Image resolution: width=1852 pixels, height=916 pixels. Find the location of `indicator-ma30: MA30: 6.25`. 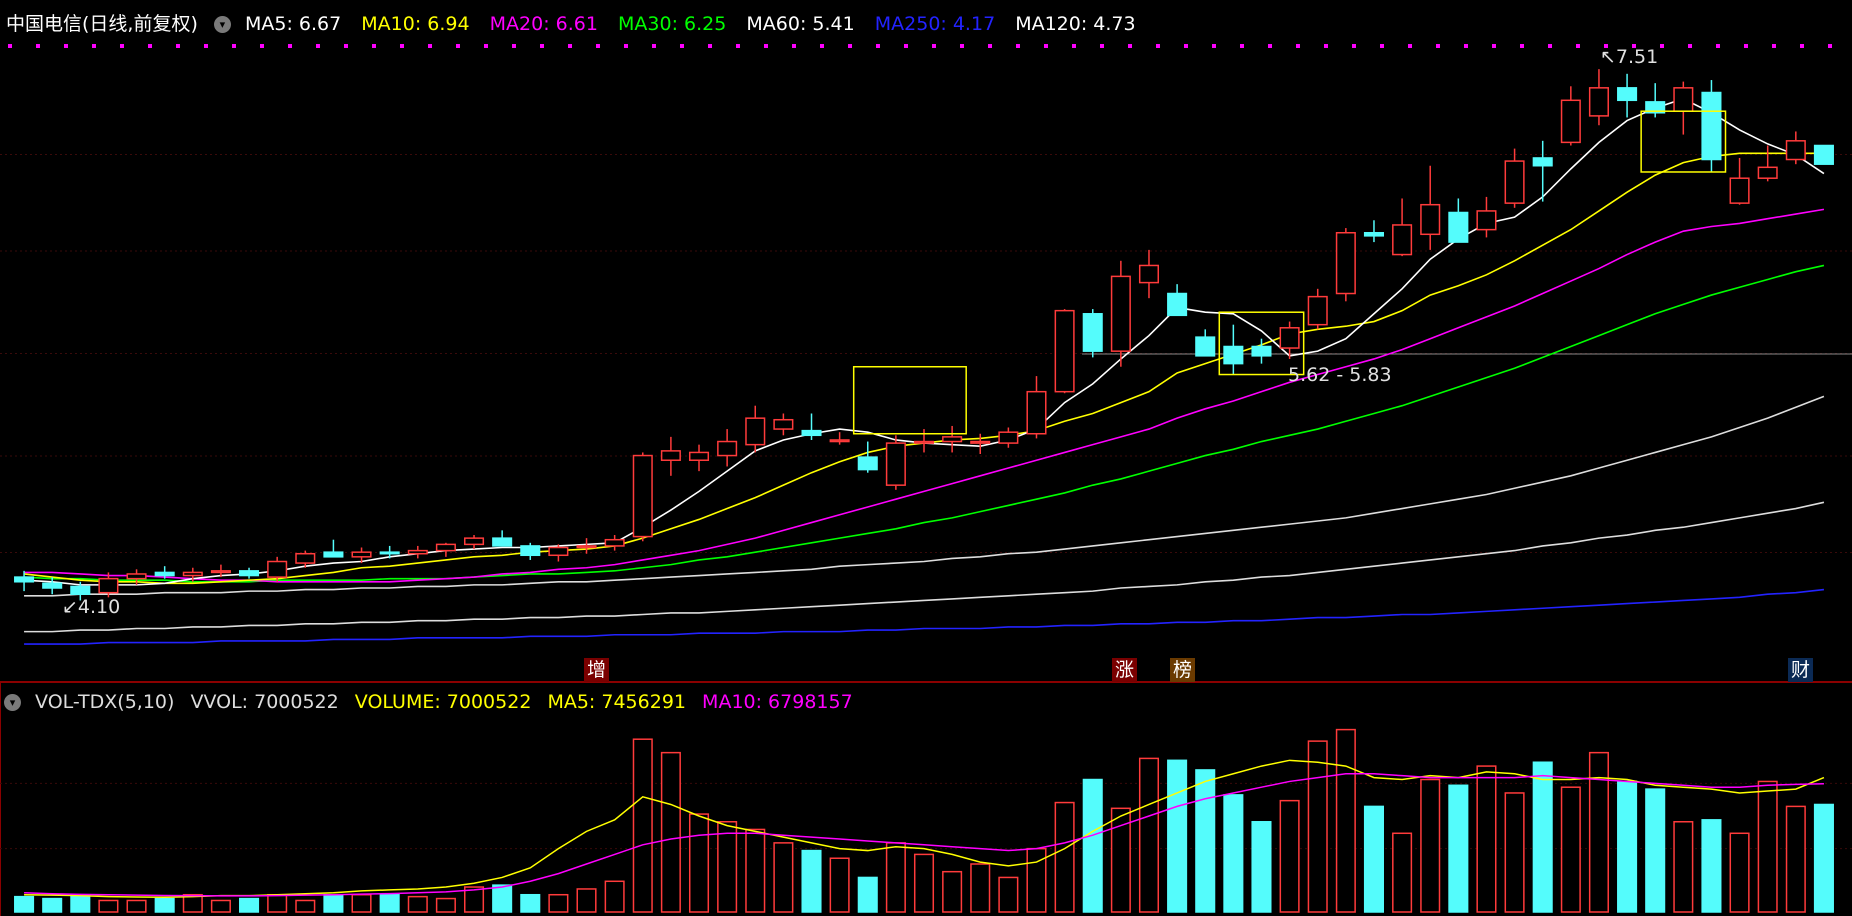

indicator-ma30: MA30: 6.25 is located at coordinates (672, 24).